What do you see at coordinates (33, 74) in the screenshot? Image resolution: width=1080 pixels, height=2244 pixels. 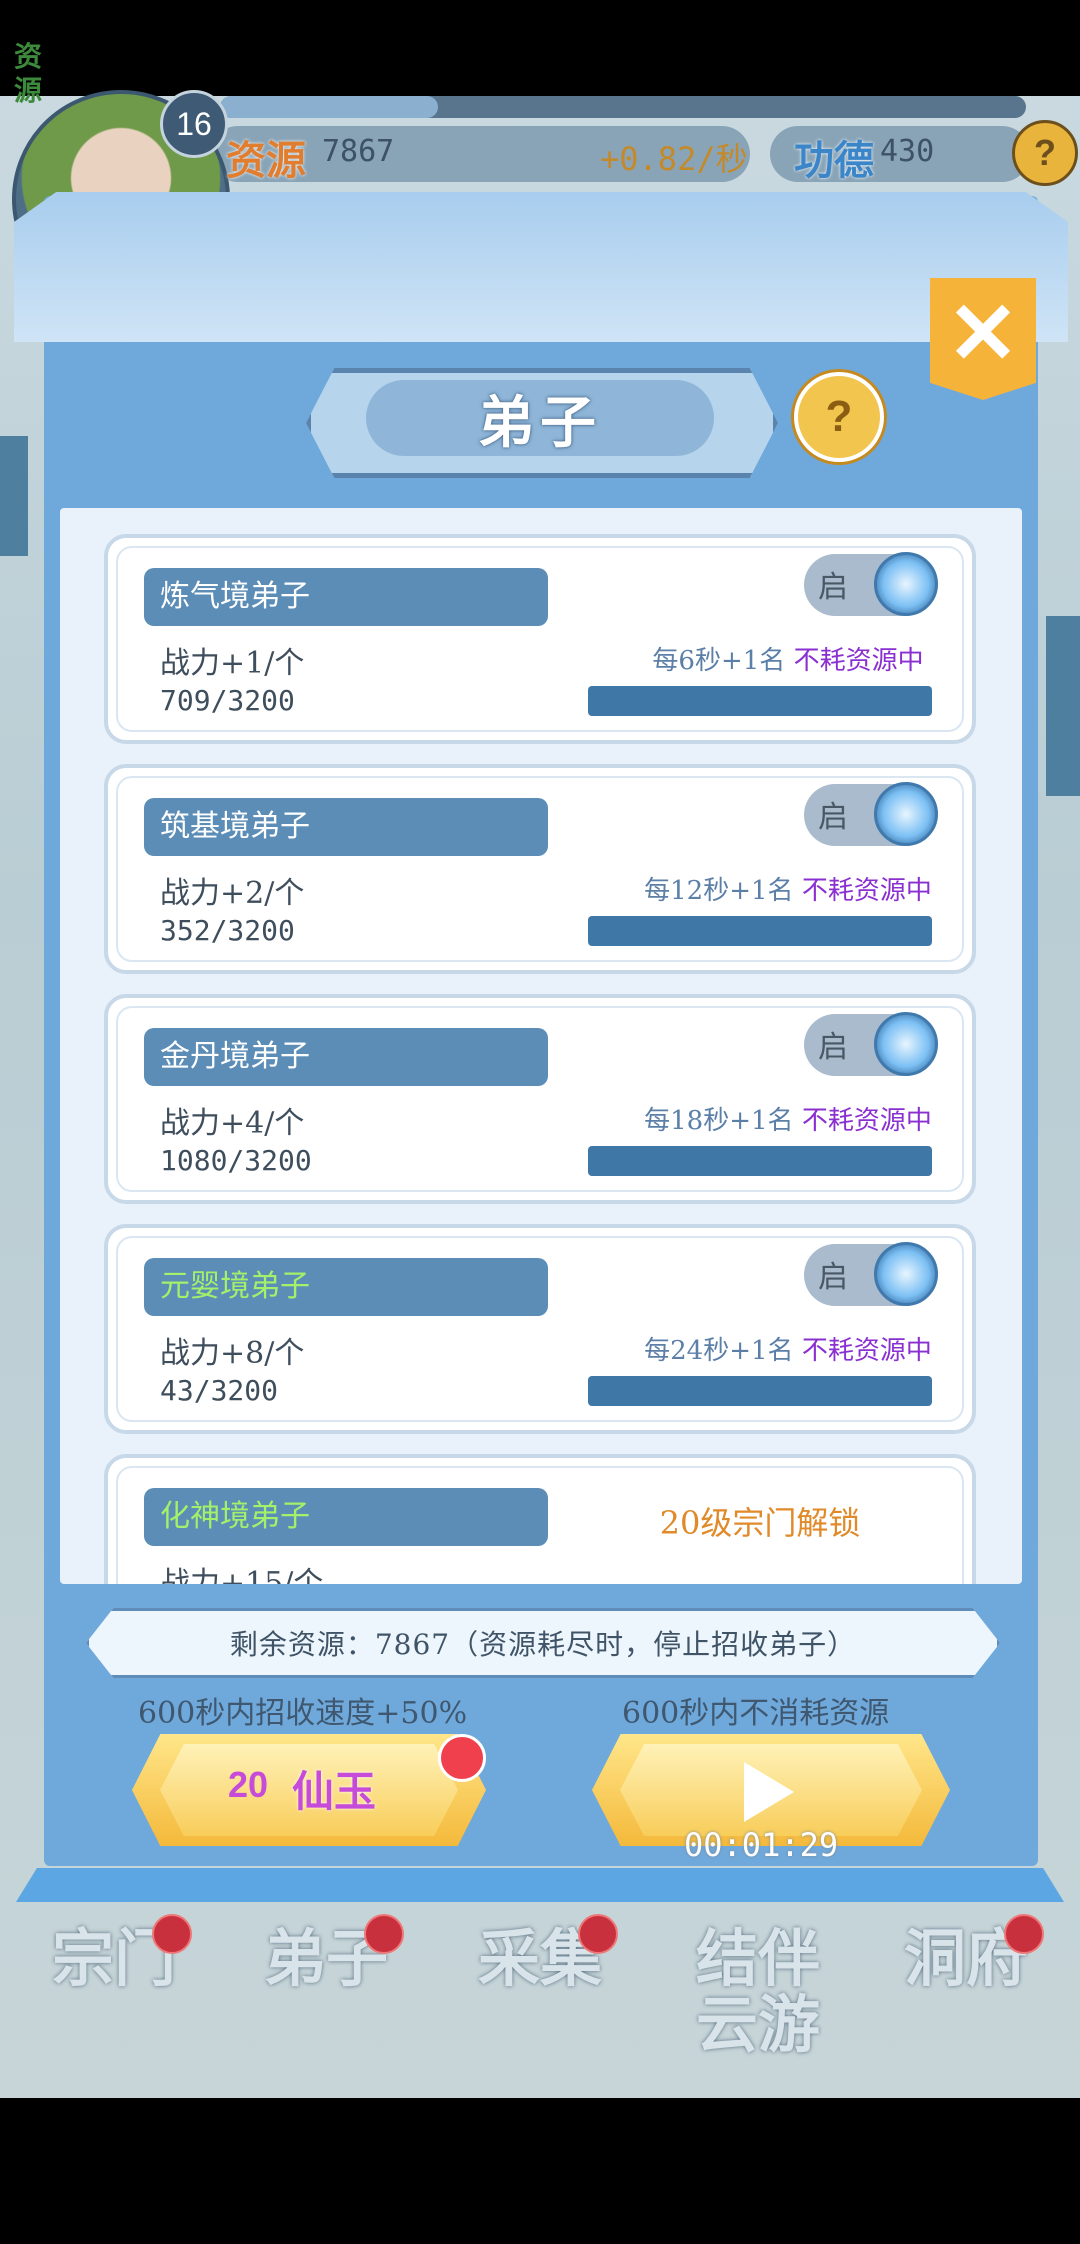 I see `side-resource-tag: 资源` at bounding box center [33, 74].